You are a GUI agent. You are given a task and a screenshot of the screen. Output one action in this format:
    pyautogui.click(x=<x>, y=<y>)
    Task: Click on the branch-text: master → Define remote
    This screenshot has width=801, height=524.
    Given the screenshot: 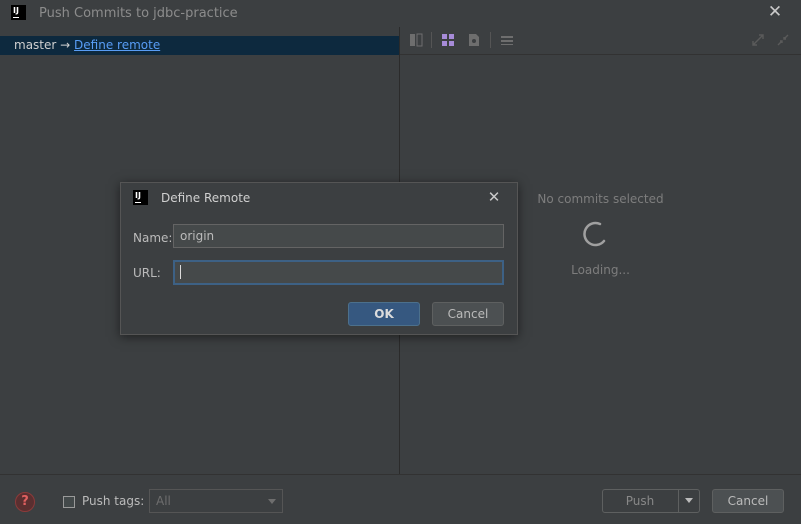 What is the action you would take?
    pyautogui.click(x=87, y=45)
    